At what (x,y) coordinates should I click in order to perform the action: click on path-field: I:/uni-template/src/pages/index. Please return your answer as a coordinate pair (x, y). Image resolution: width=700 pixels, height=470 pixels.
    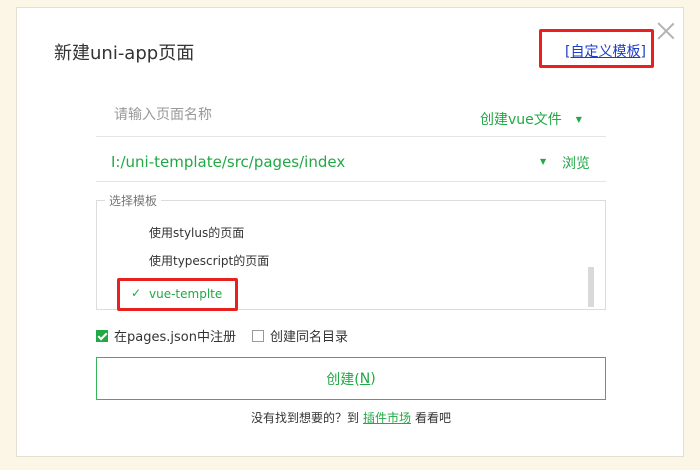
    Looking at the image, I should click on (228, 162).